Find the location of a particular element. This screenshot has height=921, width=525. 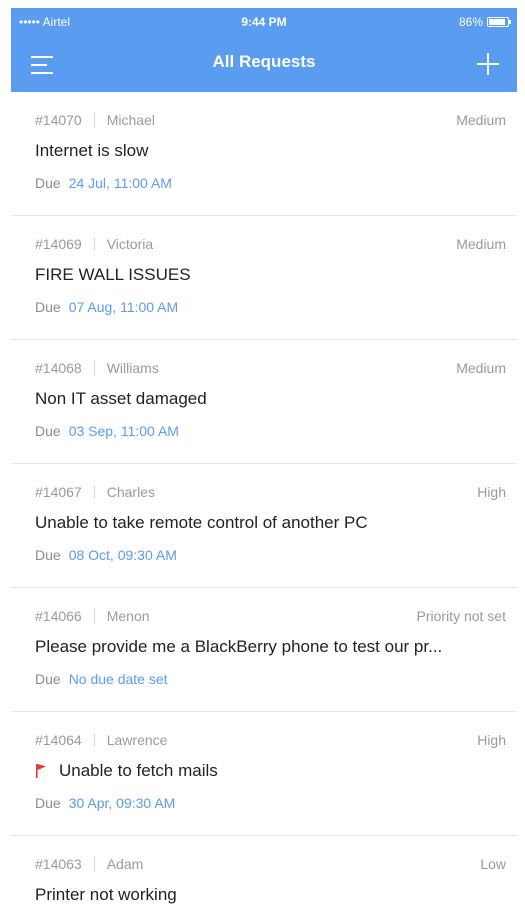

request-id: #14064 is located at coordinates (58, 740).